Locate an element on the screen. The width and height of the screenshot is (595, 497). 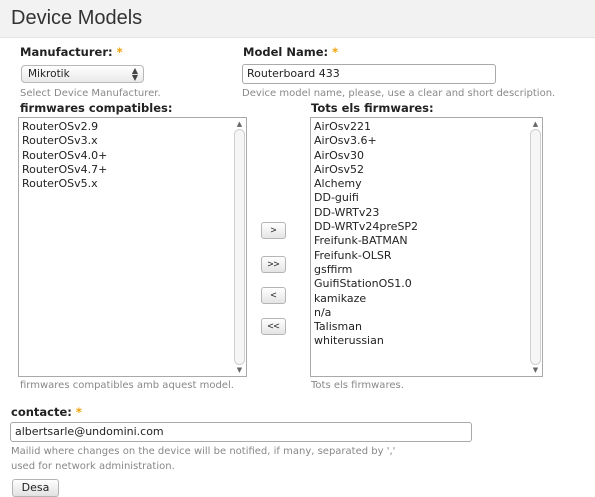
add-selected-button: > is located at coordinates (273, 230).